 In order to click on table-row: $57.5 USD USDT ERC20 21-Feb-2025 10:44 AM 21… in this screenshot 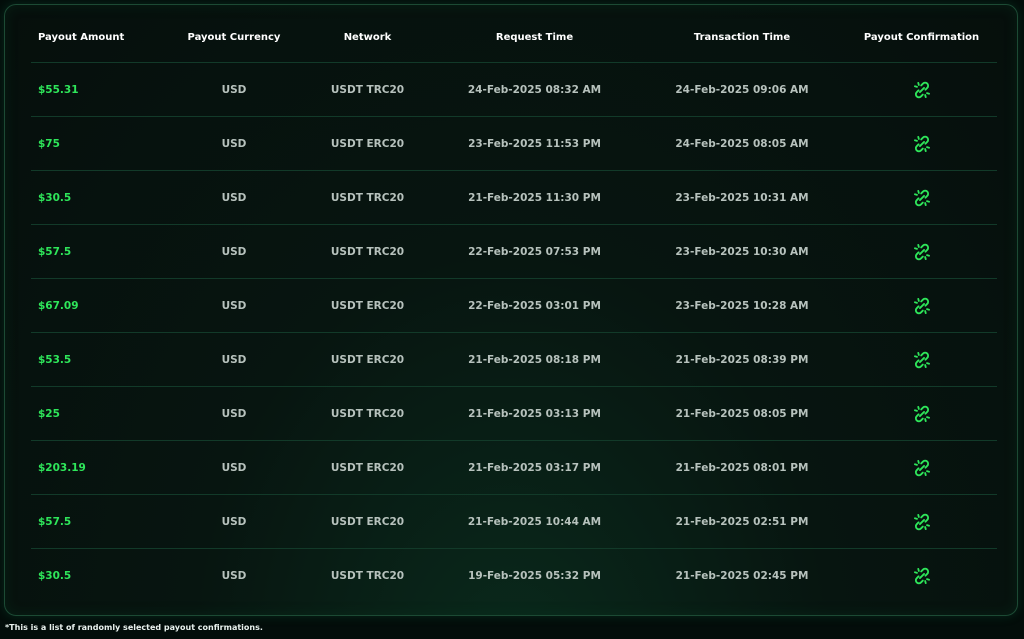, I will do `click(514, 521)`.